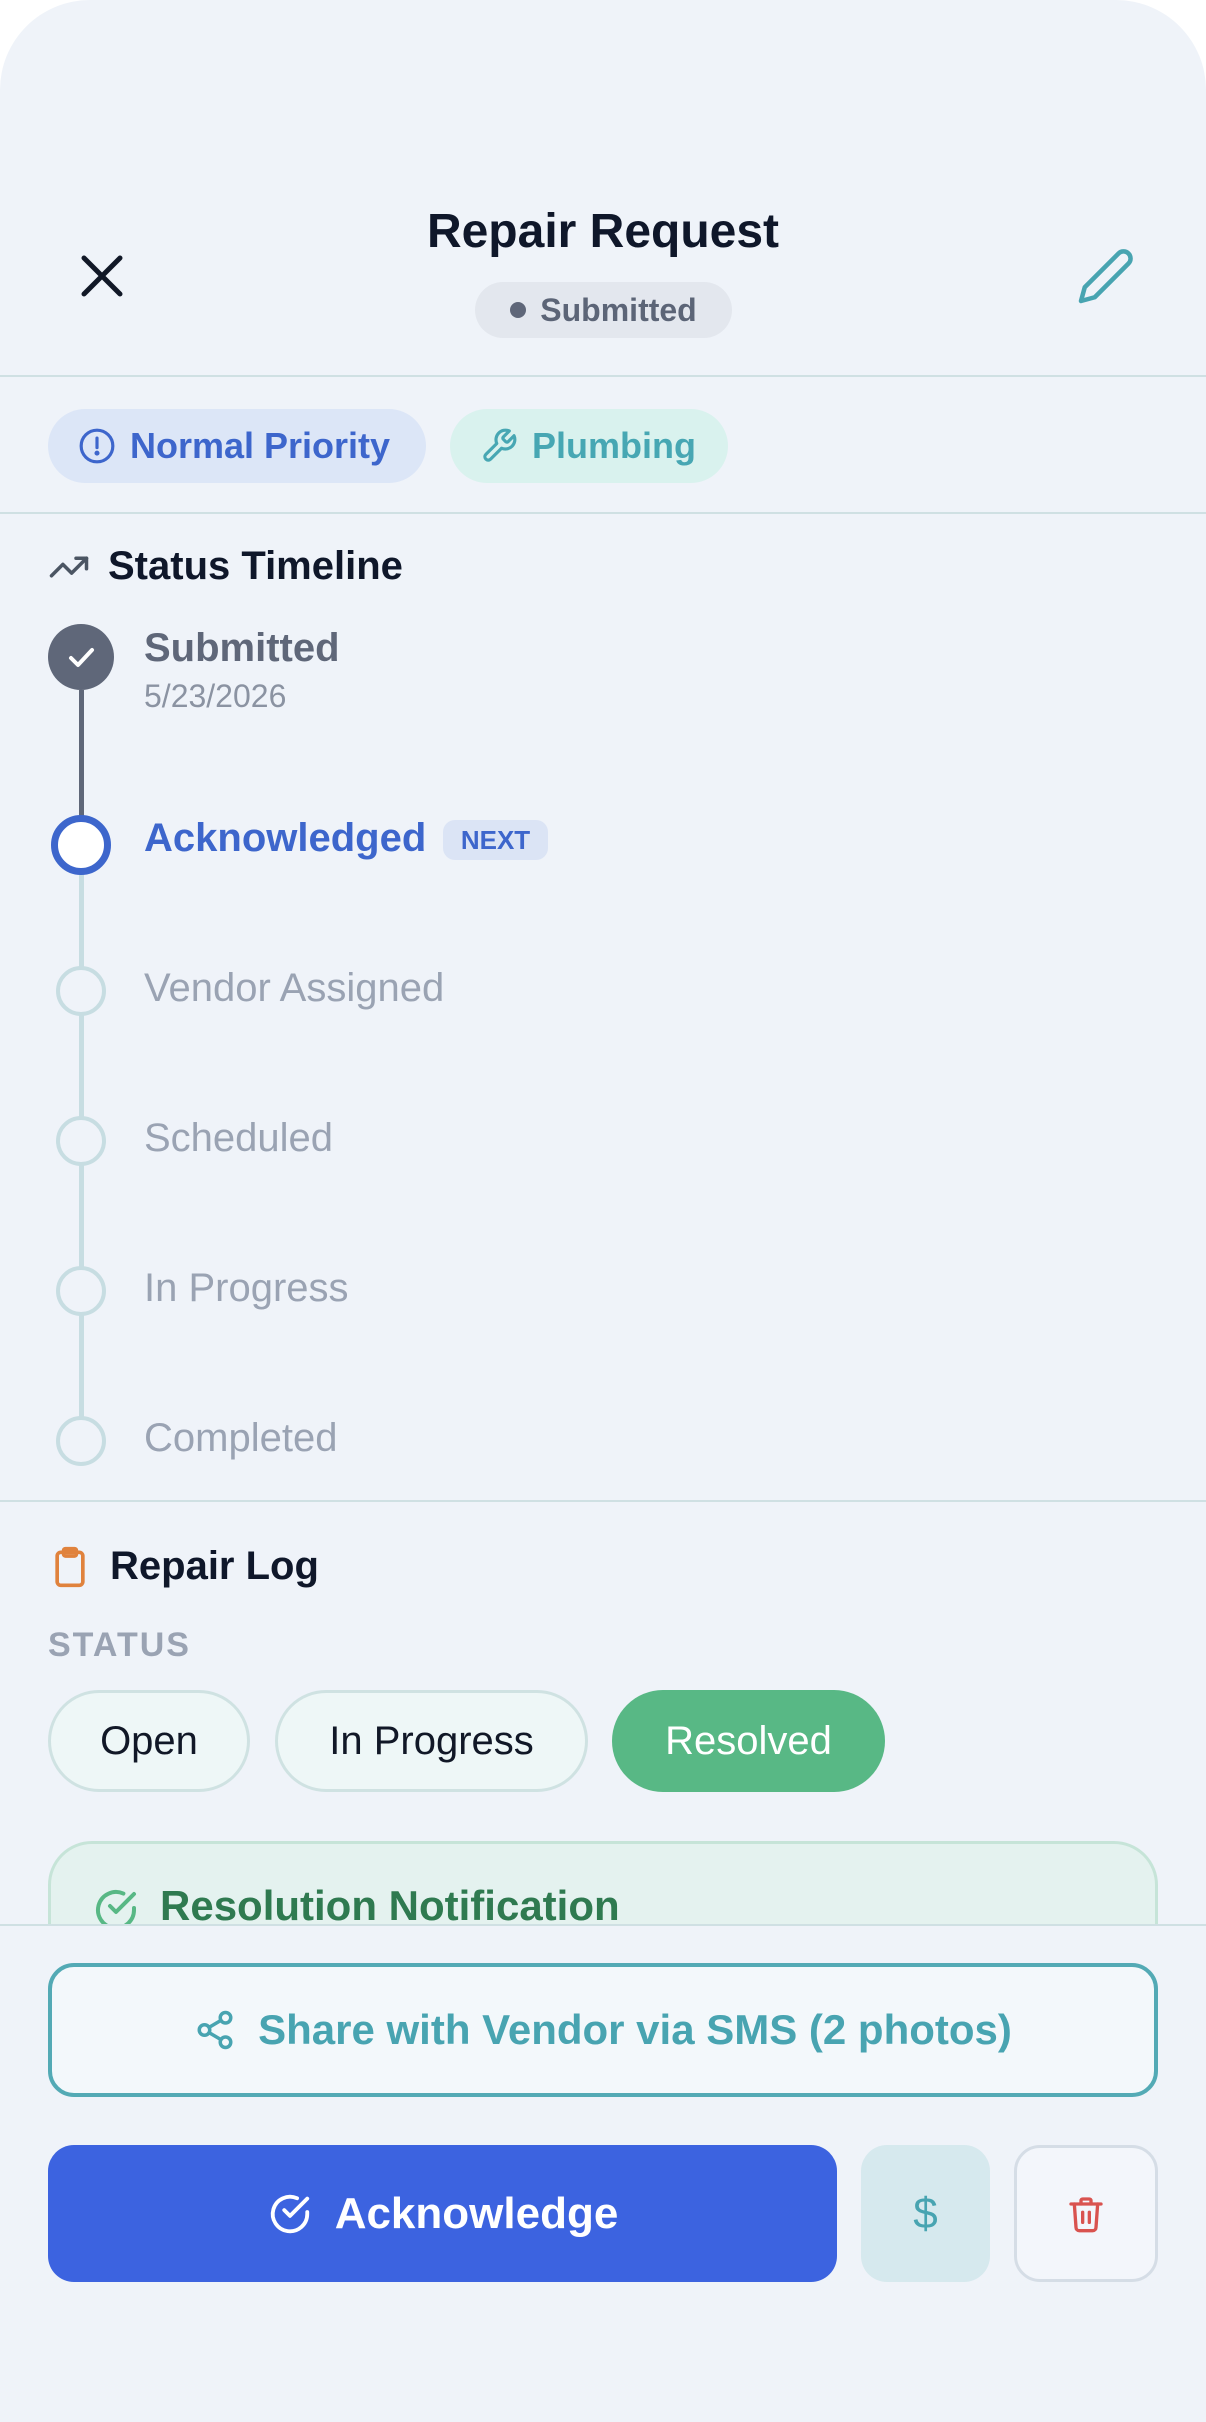 The width and height of the screenshot is (1206, 2422). I want to click on edit-button, so click(1106, 276).